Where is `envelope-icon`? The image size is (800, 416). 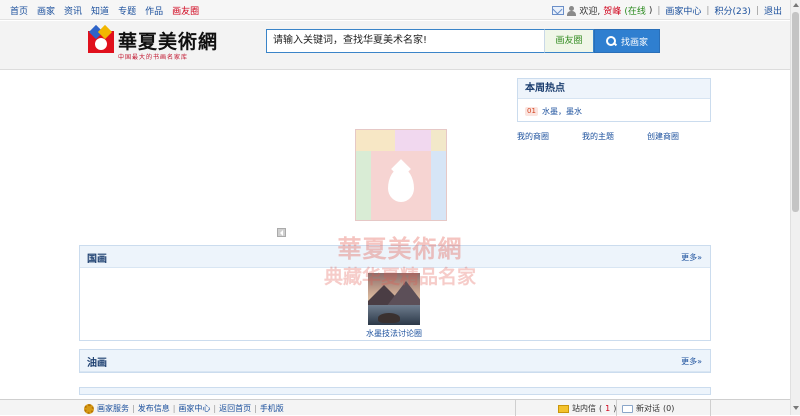 envelope-icon is located at coordinates (563, 408).